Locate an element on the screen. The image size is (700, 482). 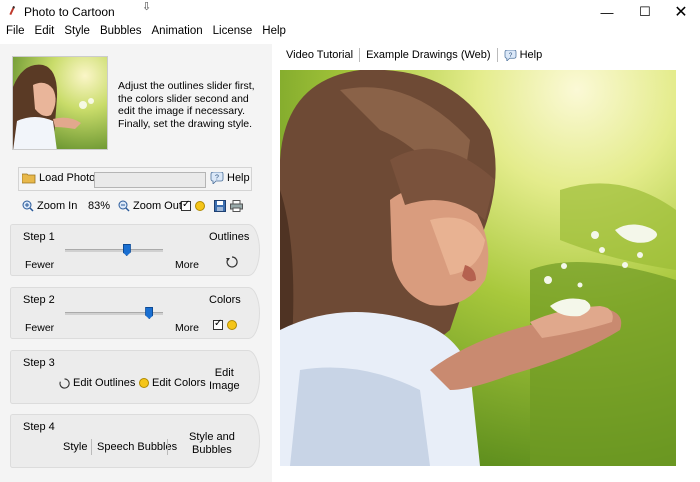
app-icon is located at coordinates (12, 11).